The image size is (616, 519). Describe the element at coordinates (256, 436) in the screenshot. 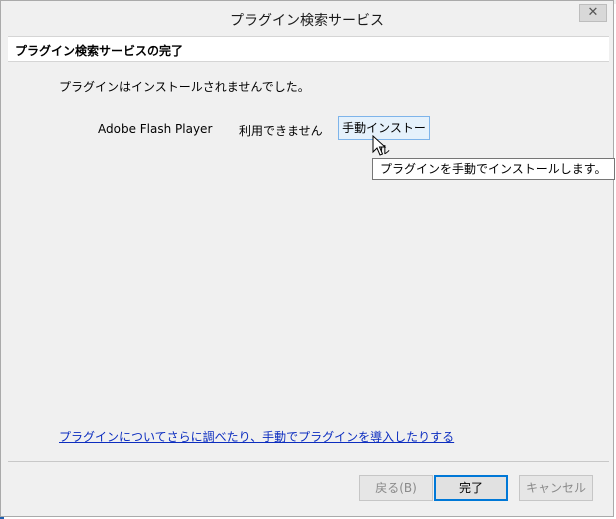

I see `more-info-link: プラグインについてさらに調べたり、手動でプラグインを導入したりする` at that location.